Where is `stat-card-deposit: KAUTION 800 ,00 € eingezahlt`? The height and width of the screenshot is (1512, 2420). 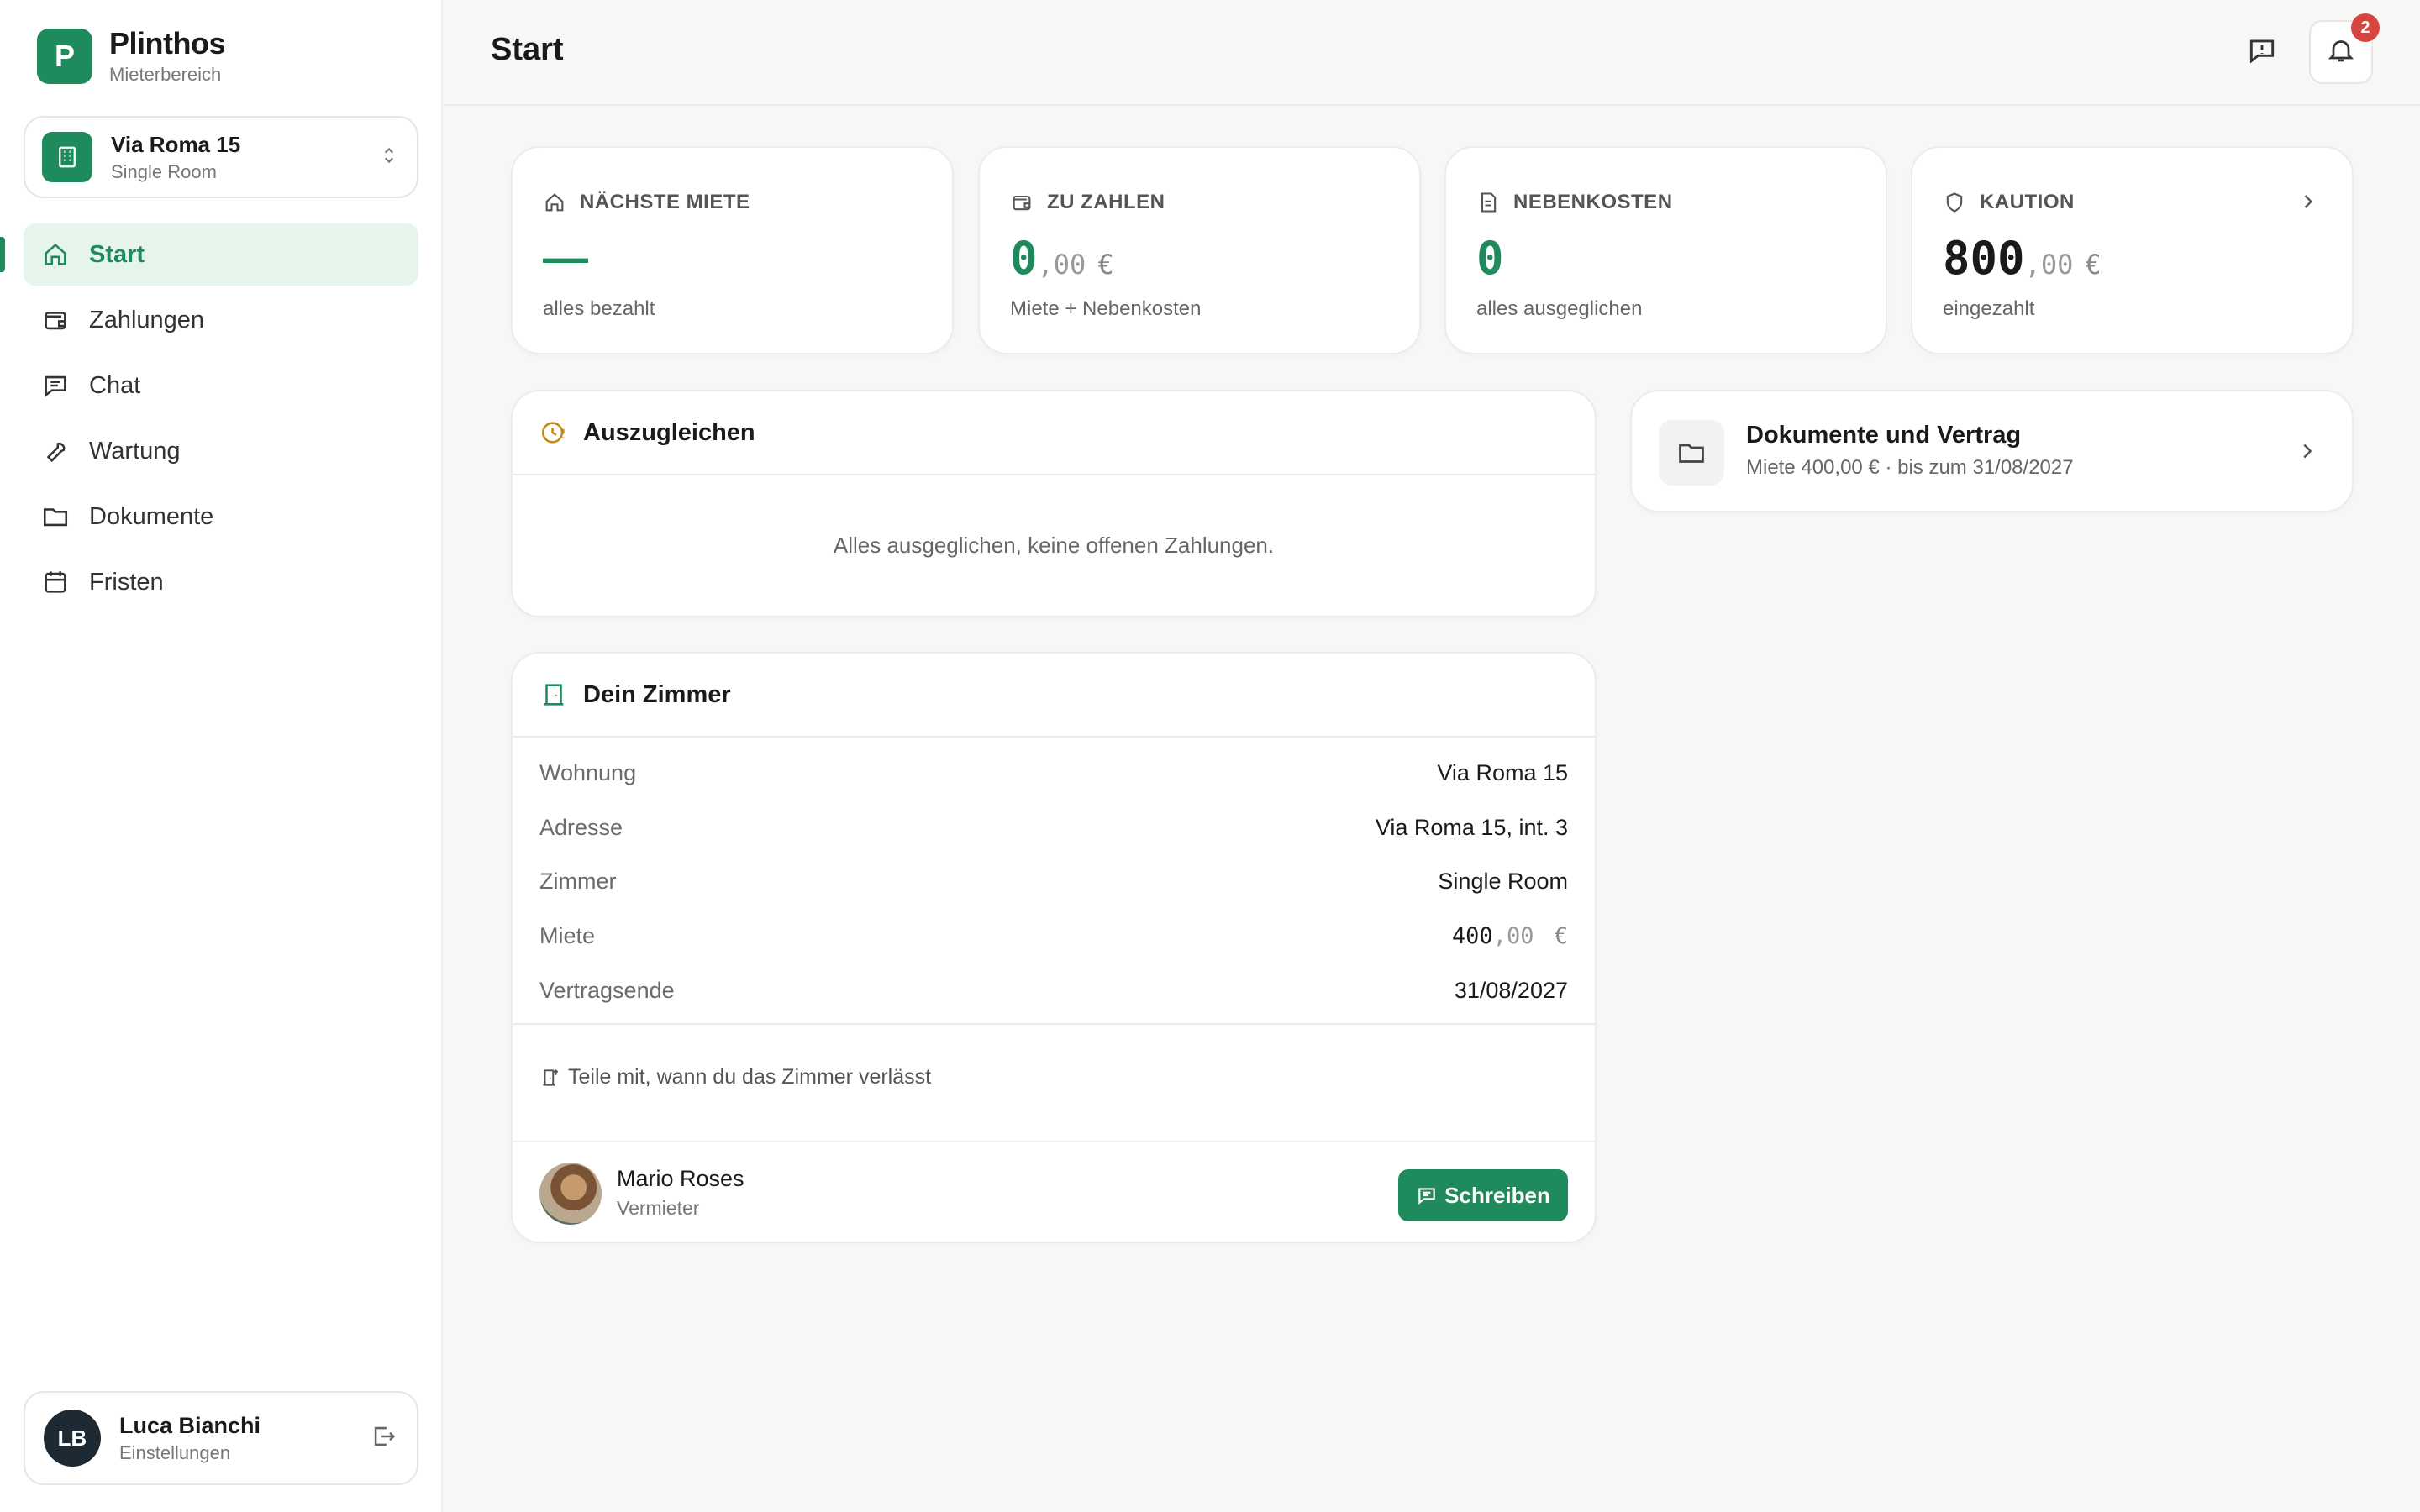
stat-card-deposit: KAUTION 800 ,00 € eingezahlt is located at coordinates (2132, 250).